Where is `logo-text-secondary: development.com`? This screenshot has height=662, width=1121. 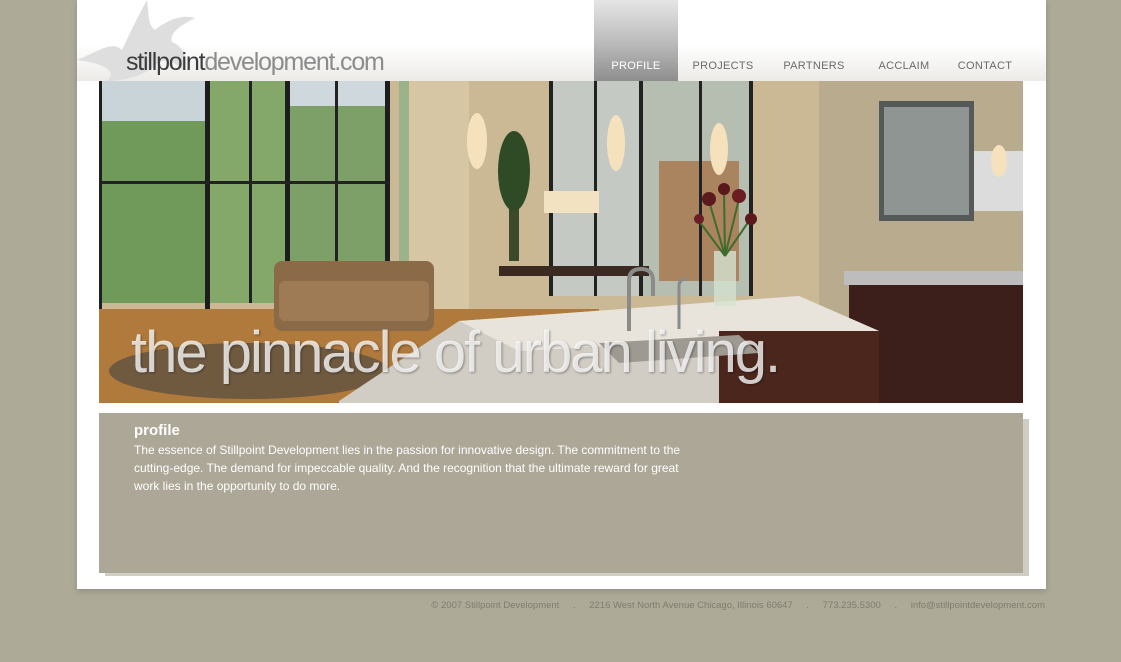 logo-text-secondary: development.com is located at coordinates (294, 62).